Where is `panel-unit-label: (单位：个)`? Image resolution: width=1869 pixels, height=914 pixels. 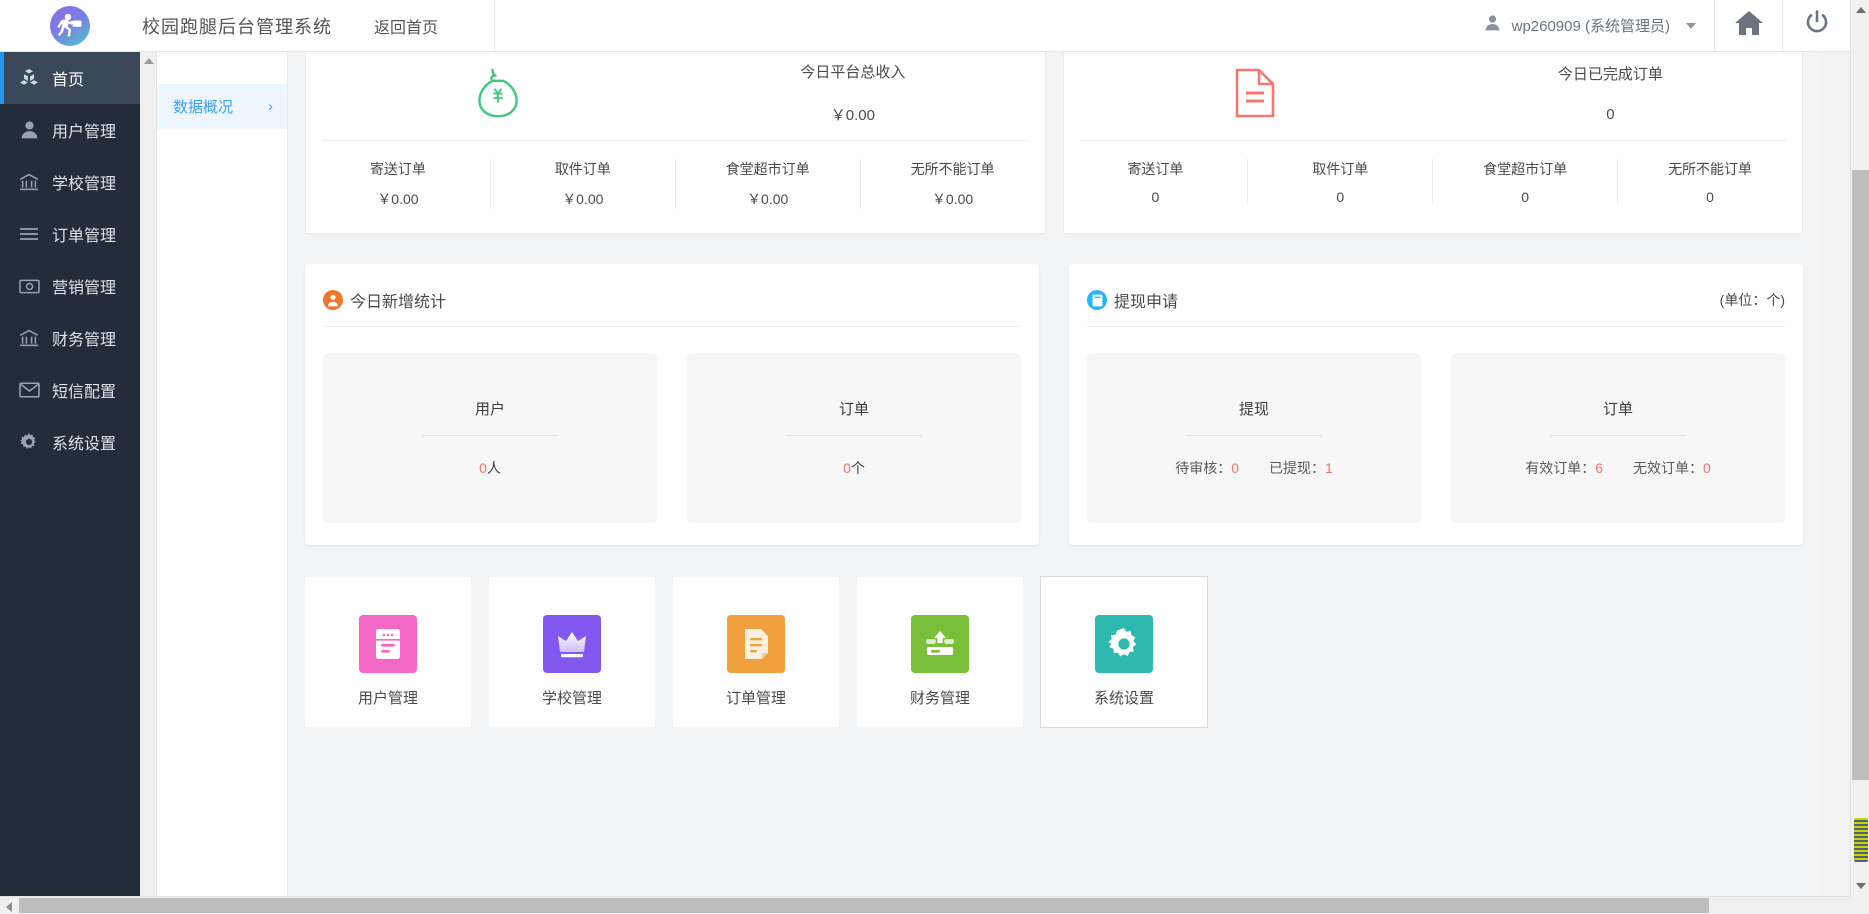
panel-unit-label: (单位：个) is located at coordinates (1752, 300).